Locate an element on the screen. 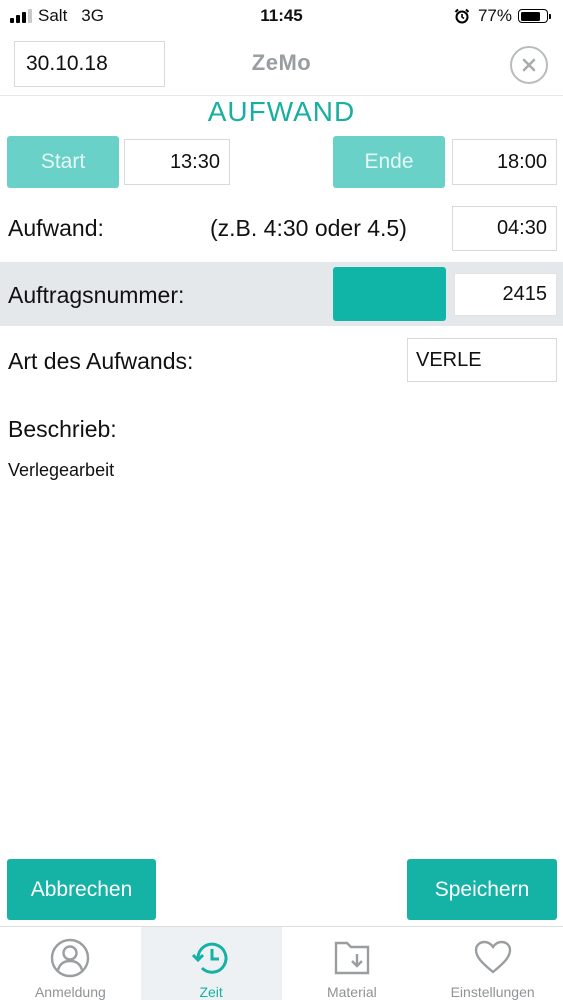 This screenshot has height=1000, width=563. section-title: AUFWAND is located at coordinates (281, 111).